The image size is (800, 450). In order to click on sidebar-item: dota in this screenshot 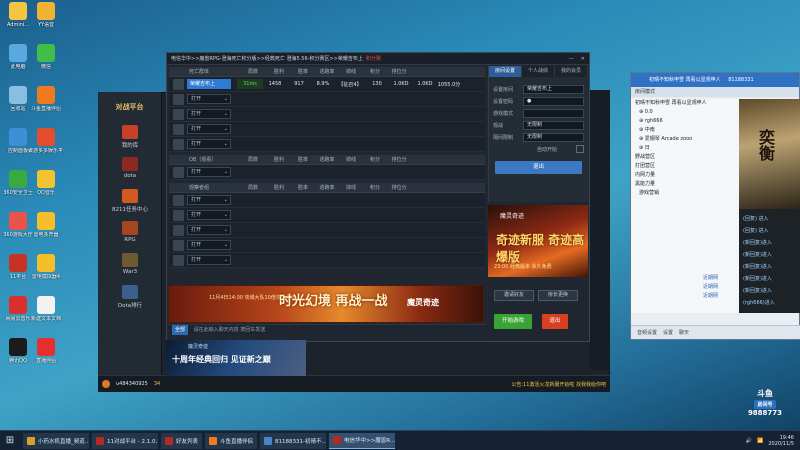, I will do `click(130, 170)`.